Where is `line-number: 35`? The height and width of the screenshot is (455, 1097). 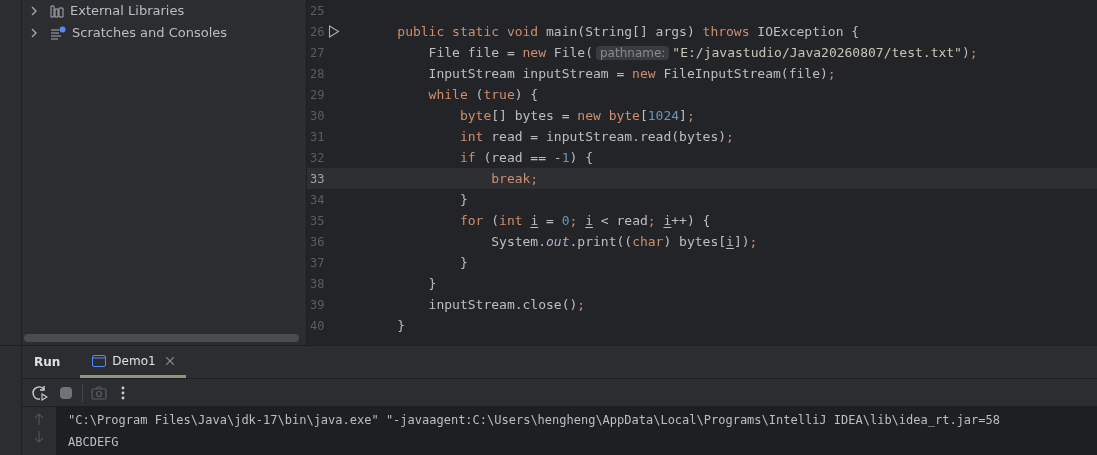 line-number: 35 is located at coordinates (317, 221).